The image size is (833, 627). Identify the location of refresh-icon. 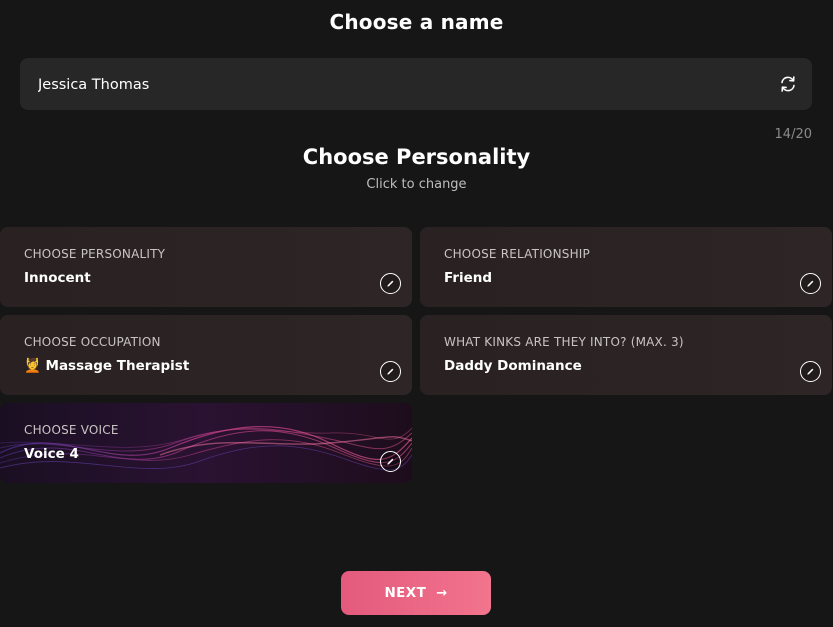
(788, 84).